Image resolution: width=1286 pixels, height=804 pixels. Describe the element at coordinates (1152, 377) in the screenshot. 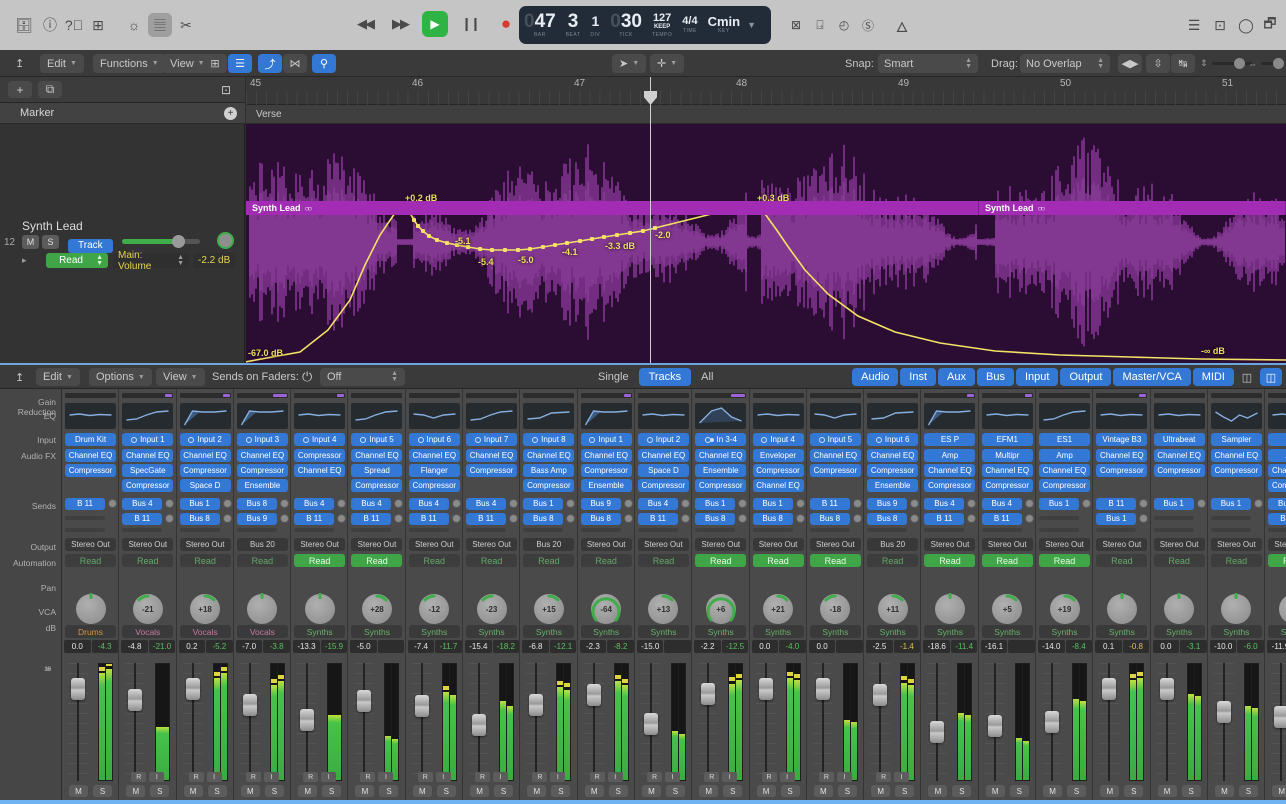

I see `filter-mastervca: Master/VCA` at that location.